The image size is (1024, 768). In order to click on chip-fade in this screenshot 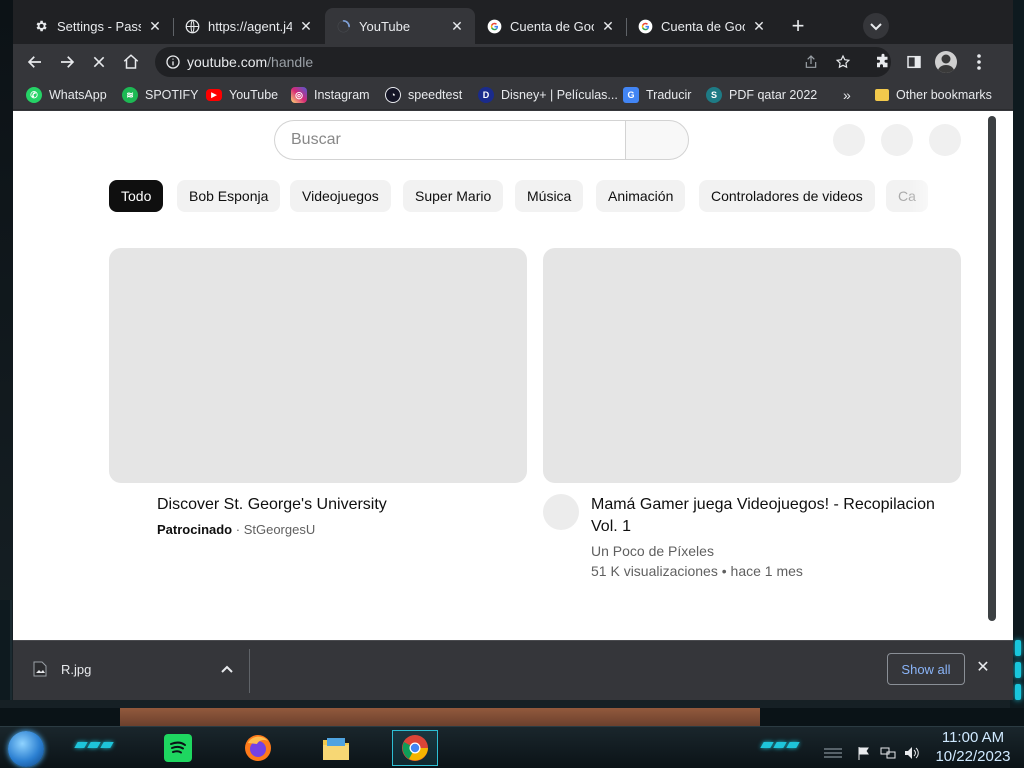, I will do `click(938, 196)`.